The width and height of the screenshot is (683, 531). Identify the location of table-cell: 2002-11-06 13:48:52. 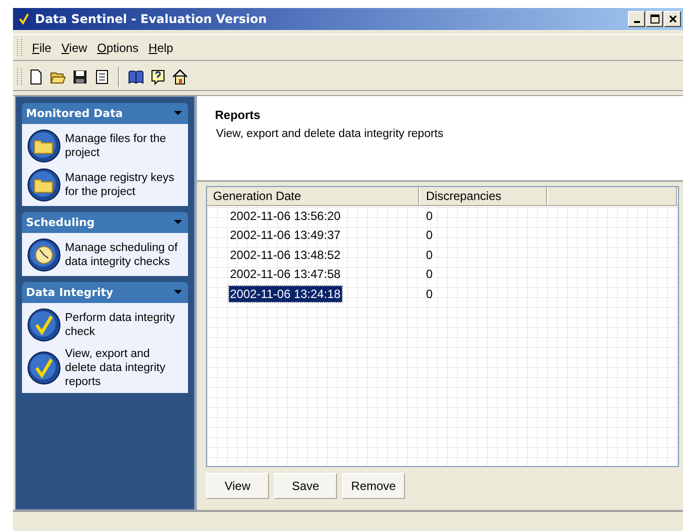
(285, 254).